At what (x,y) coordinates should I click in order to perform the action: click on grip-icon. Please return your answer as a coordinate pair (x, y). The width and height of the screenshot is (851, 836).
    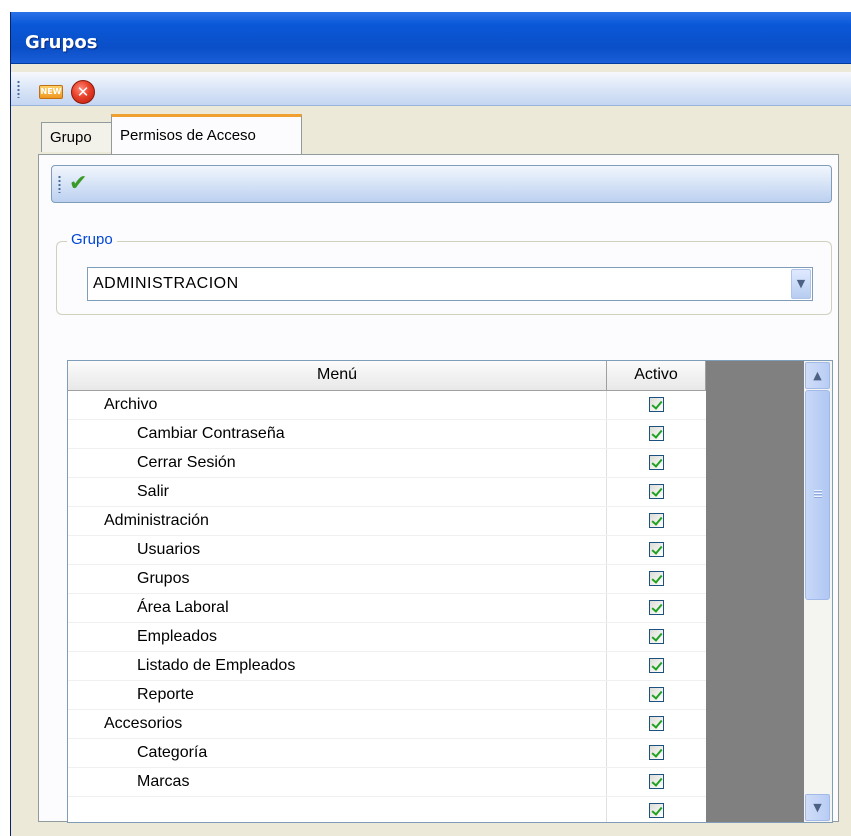
    Looking at the image, I should click on (818, 494).